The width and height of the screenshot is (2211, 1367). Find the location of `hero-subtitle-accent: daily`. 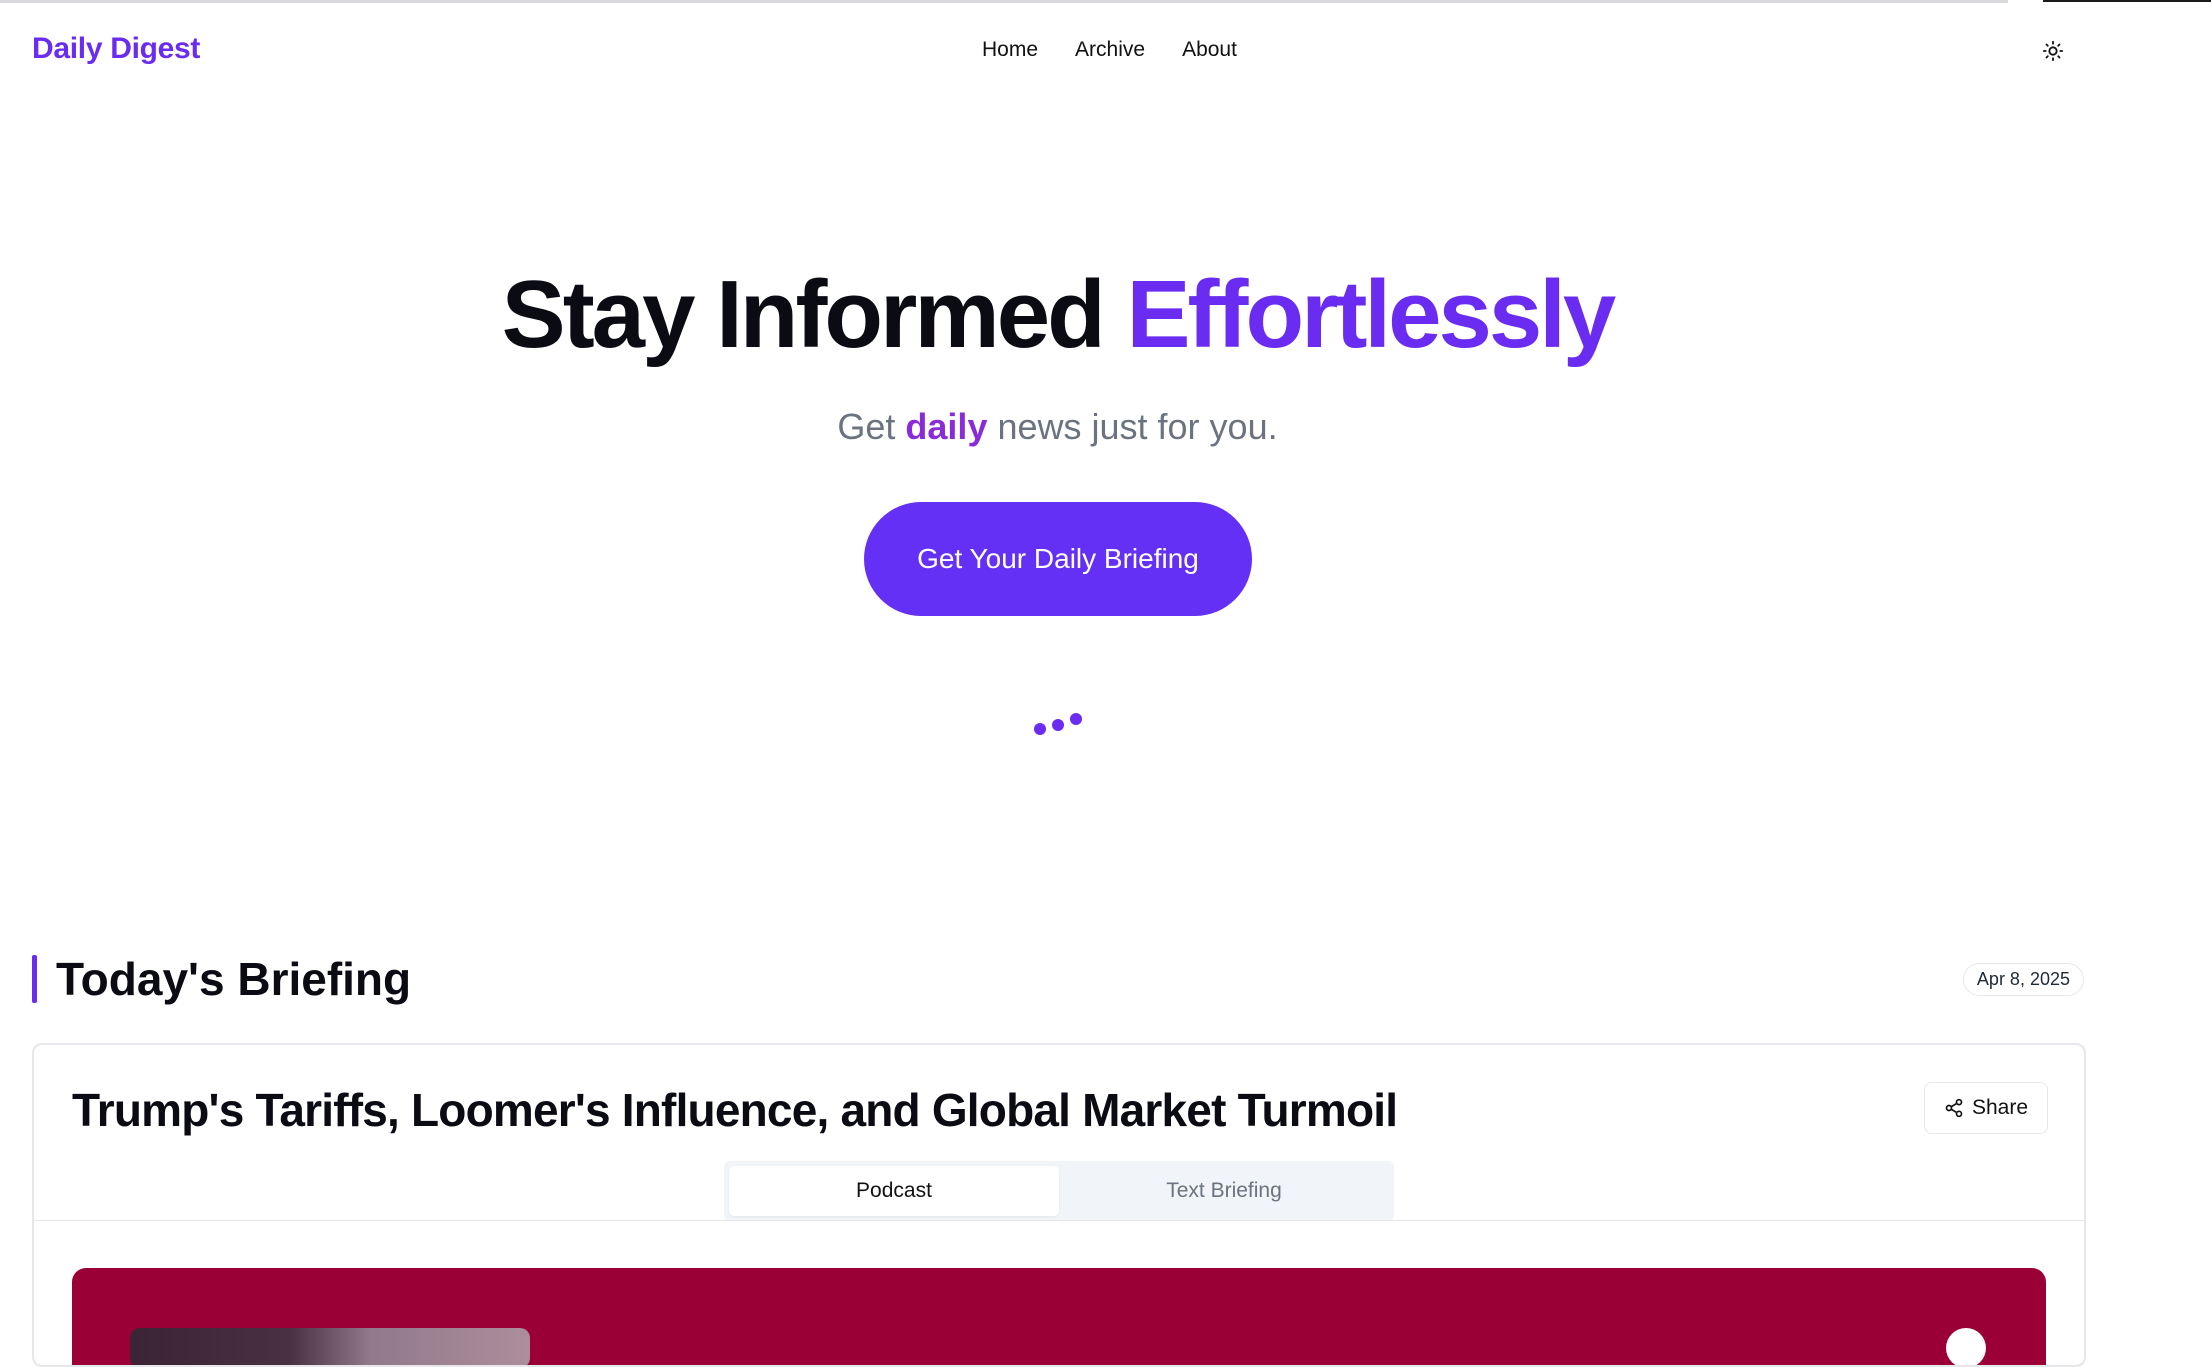

hero-subtitle-accent: daily is located at coordinates (946, 426).